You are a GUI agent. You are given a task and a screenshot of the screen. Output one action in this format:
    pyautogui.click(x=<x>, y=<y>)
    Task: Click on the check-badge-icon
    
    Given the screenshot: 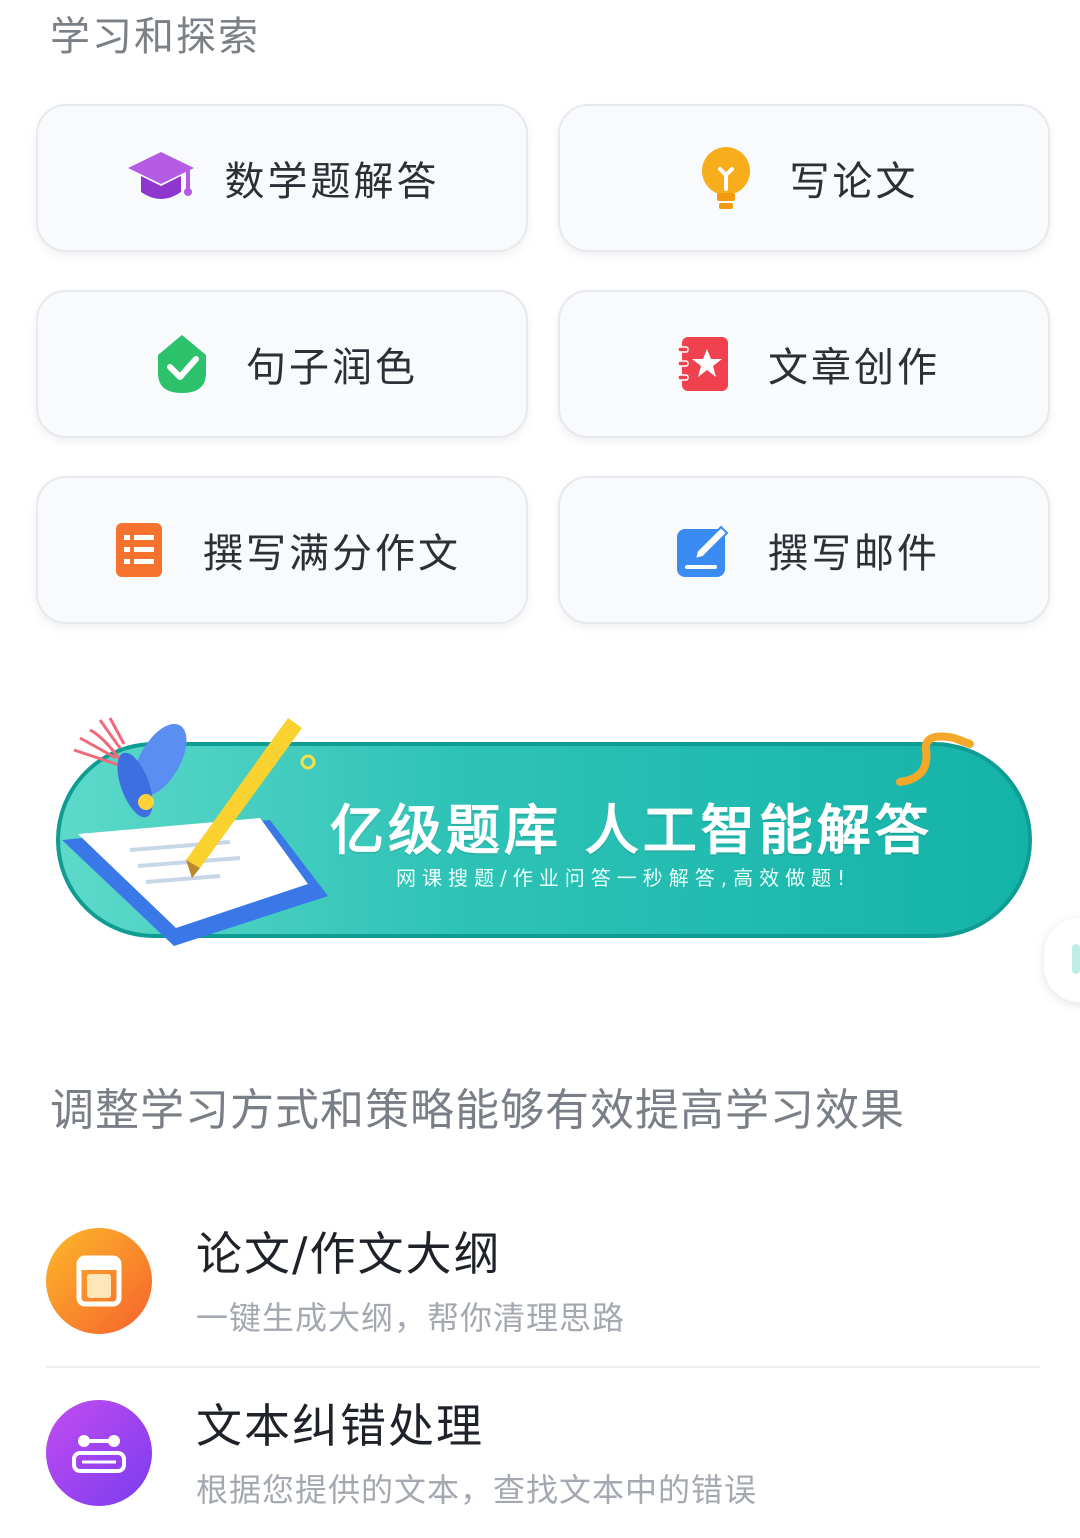 What is the action you would take?
    pyautogui.click(x=182, y=364)
    